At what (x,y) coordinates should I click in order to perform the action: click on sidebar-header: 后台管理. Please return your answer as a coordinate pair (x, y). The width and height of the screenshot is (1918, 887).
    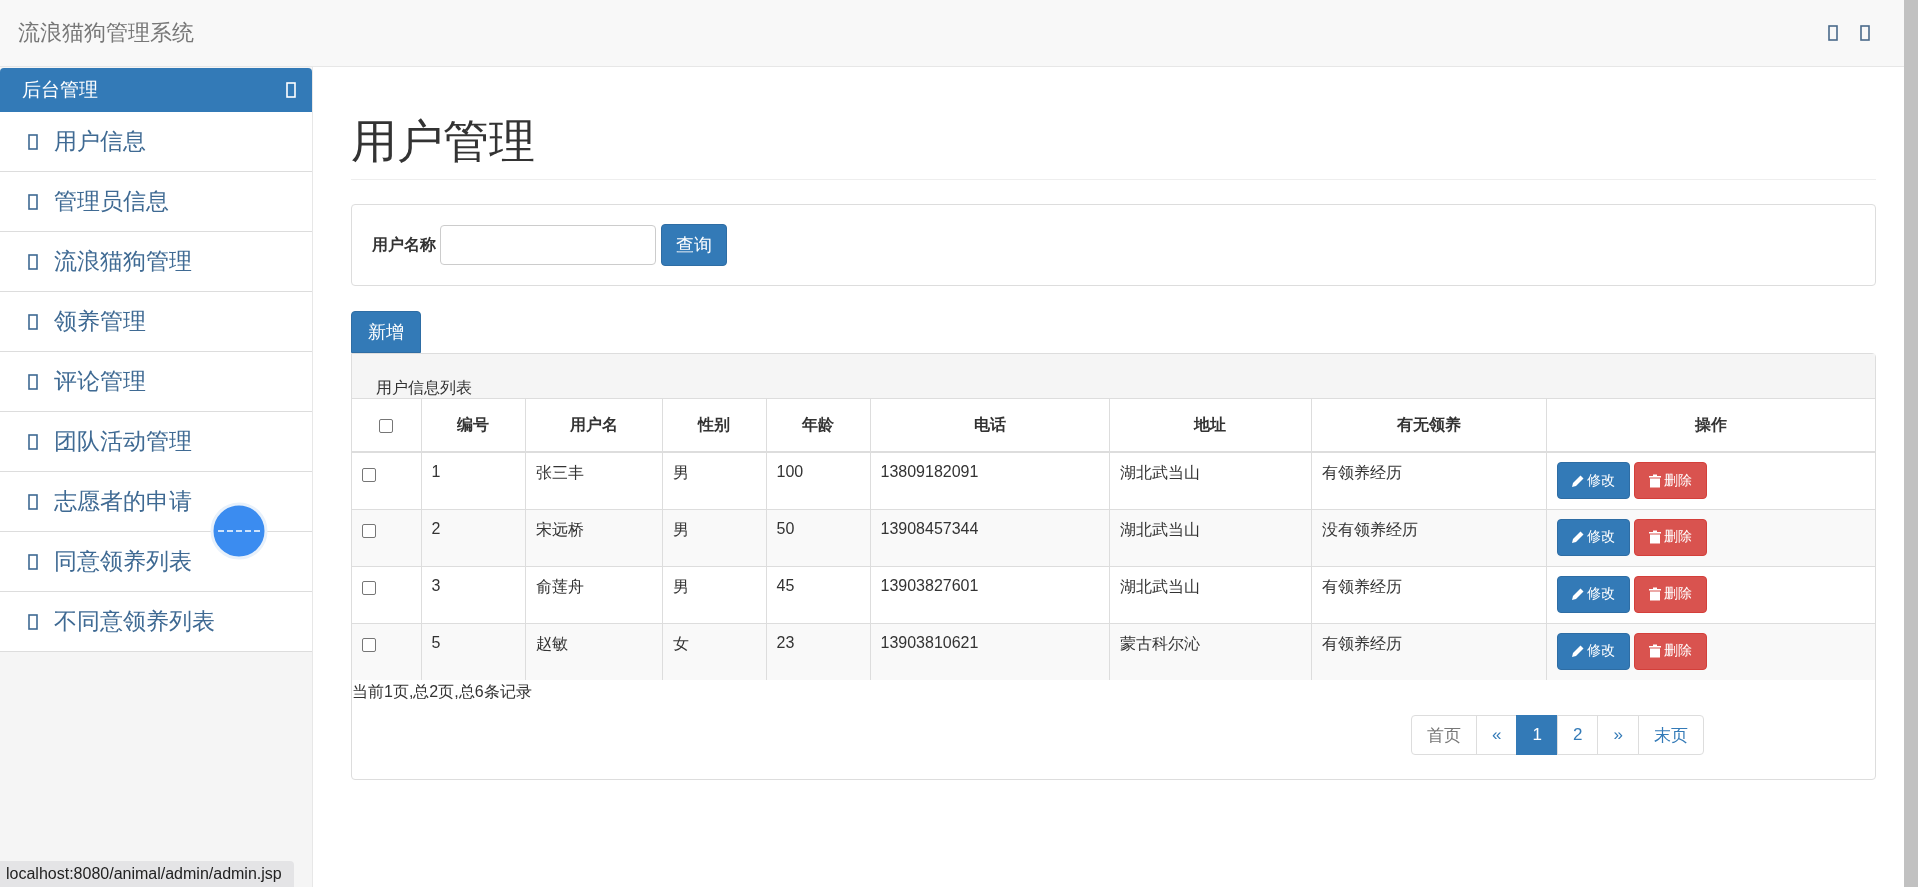
    Looking at the image, I should click on (156, 90).